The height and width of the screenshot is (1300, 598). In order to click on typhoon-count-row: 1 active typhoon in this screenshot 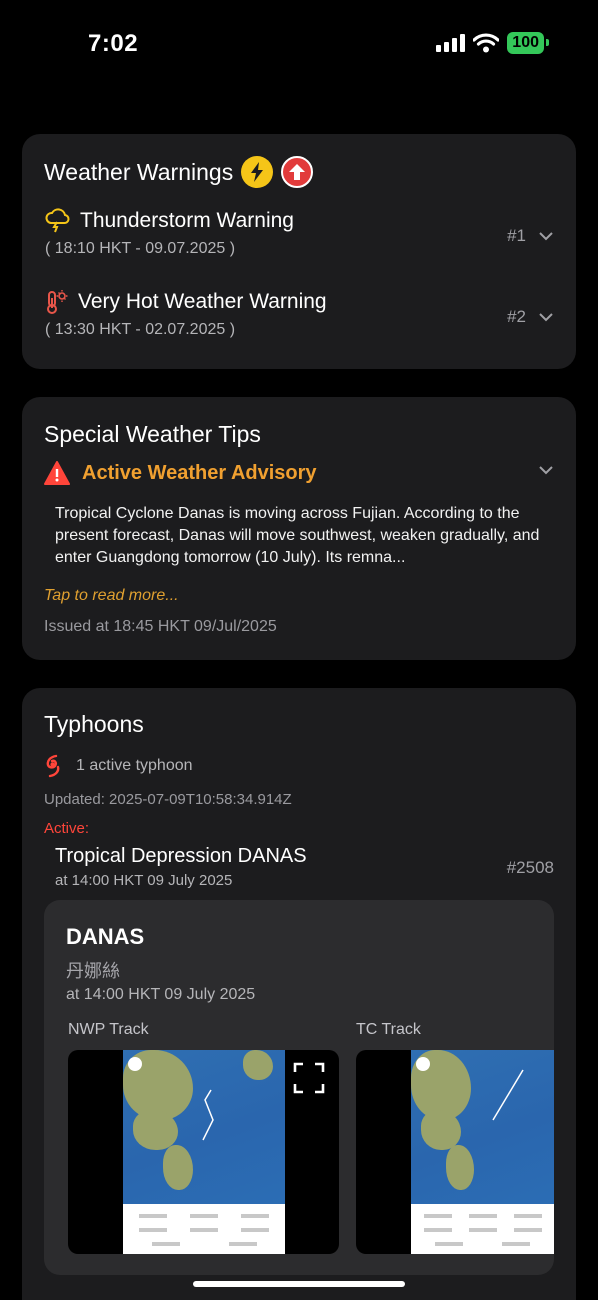, I will do `click(118, 766)`.